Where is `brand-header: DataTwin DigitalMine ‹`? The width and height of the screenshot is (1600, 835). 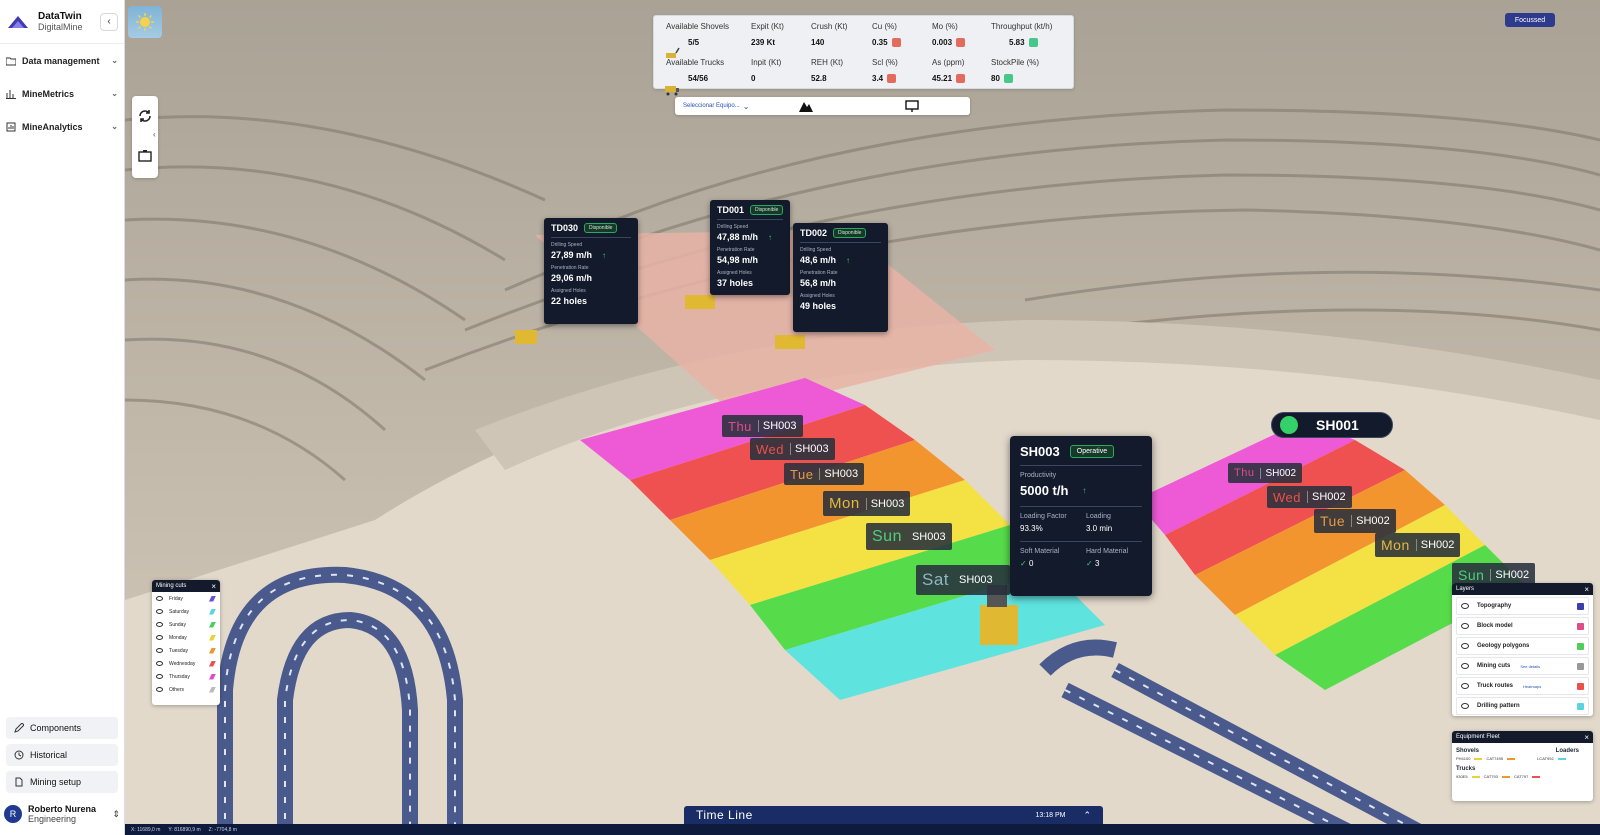 brand-header: DataTwin DigitalMine ‹ is located at coordinates (62, 22).